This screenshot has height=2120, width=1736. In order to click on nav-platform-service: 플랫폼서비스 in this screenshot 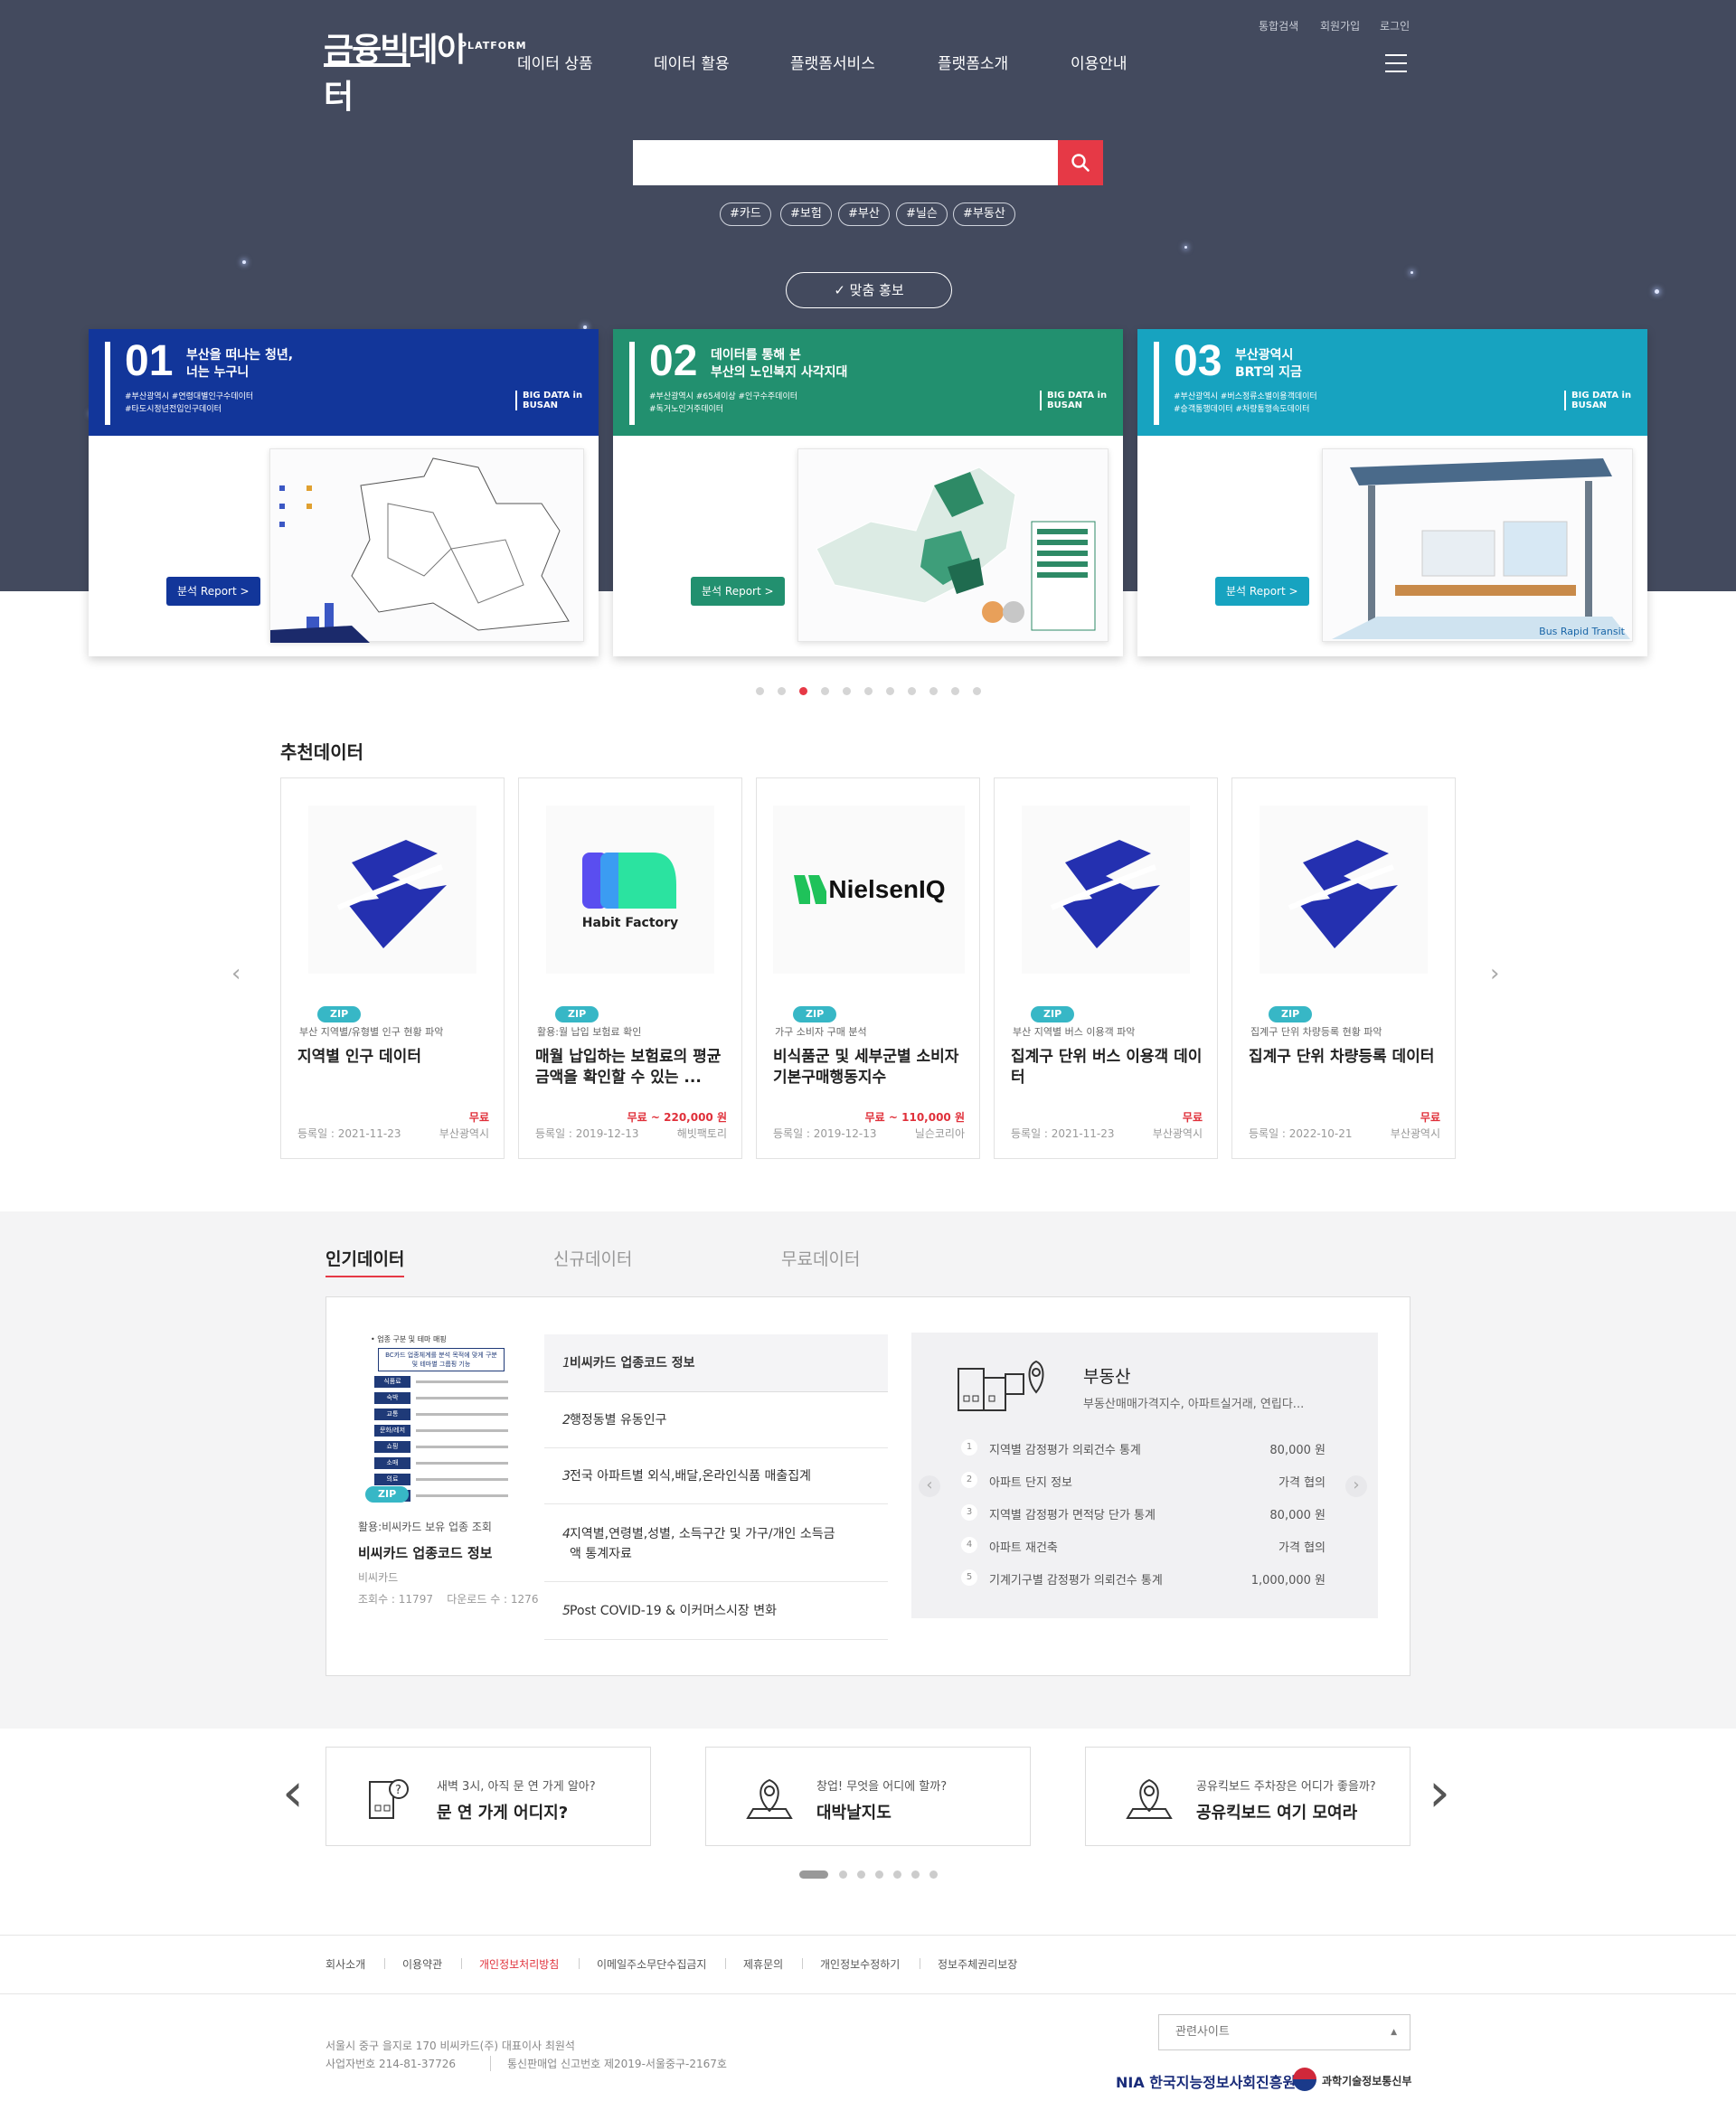, I will do `click(833, 62)`.